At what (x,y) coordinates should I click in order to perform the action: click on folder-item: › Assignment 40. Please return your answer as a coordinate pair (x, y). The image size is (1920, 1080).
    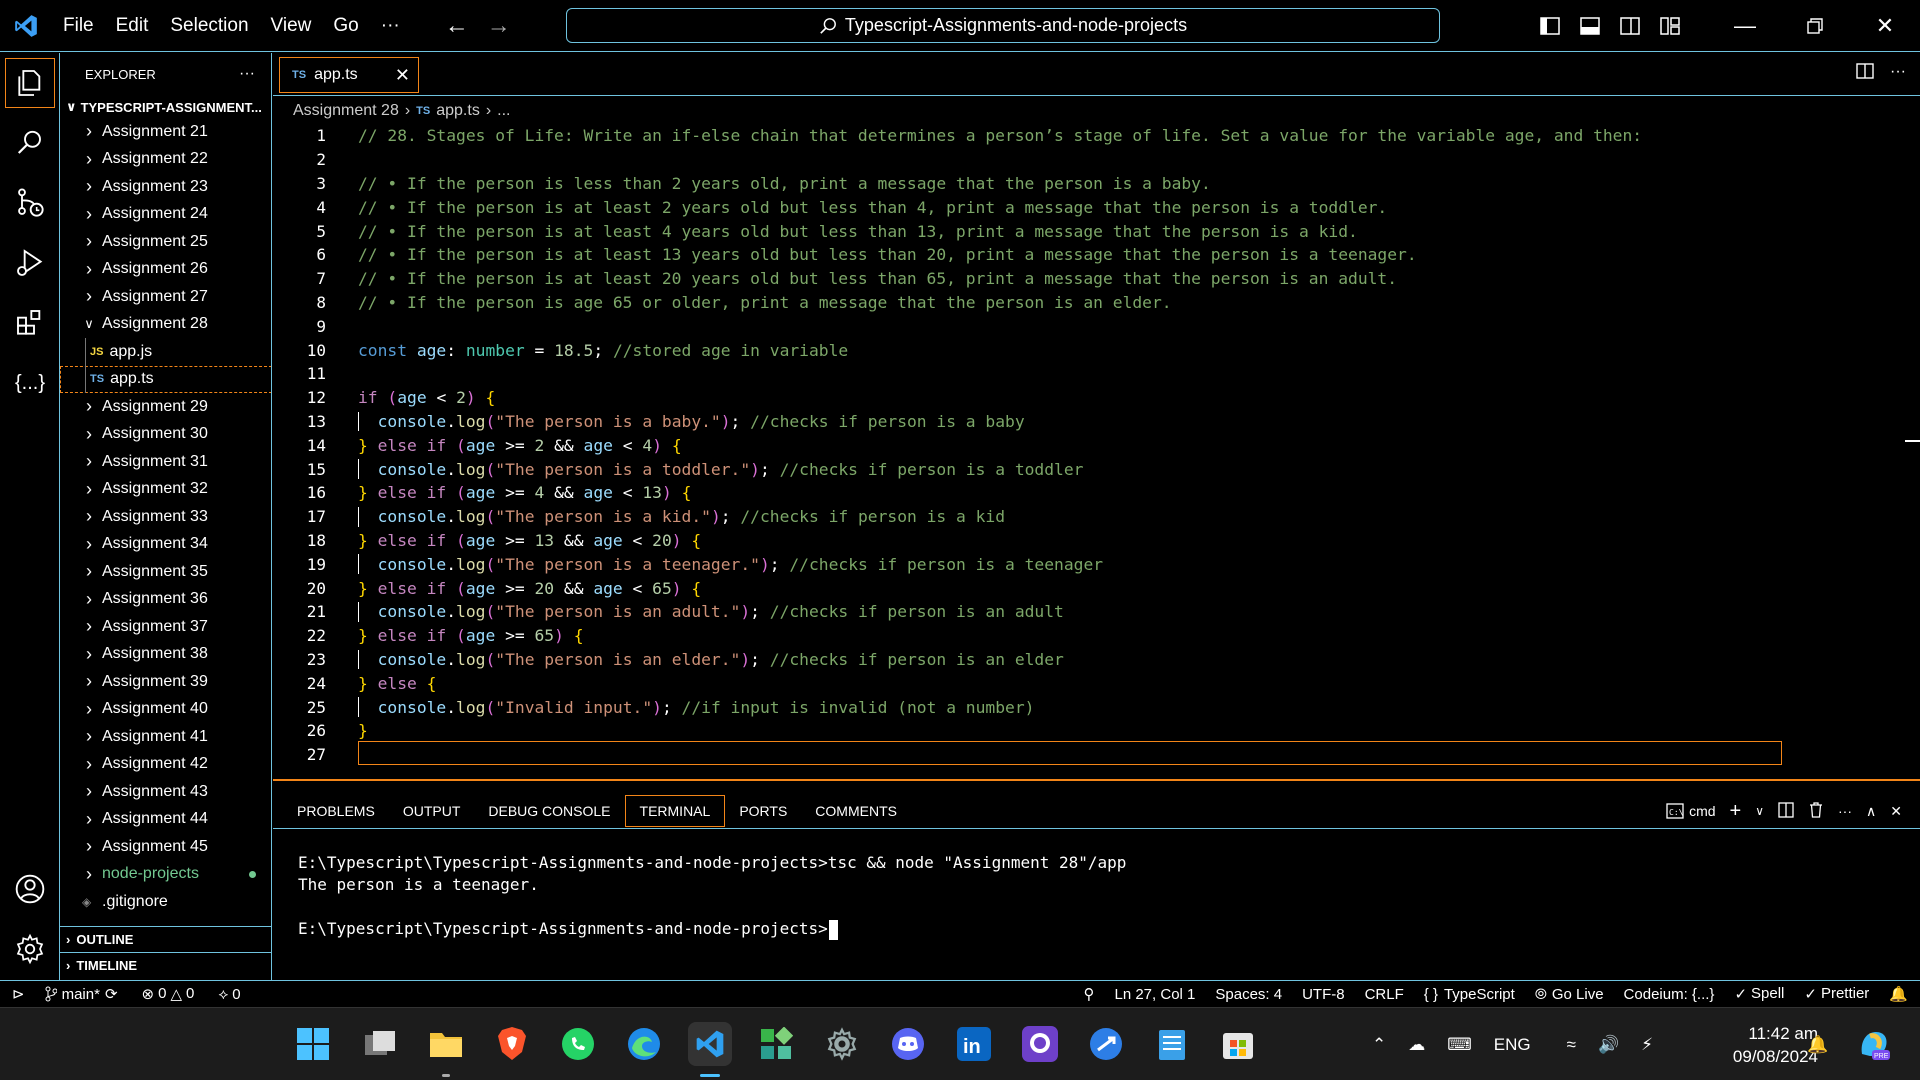
    Looking at the image, I should click on (165, 710).